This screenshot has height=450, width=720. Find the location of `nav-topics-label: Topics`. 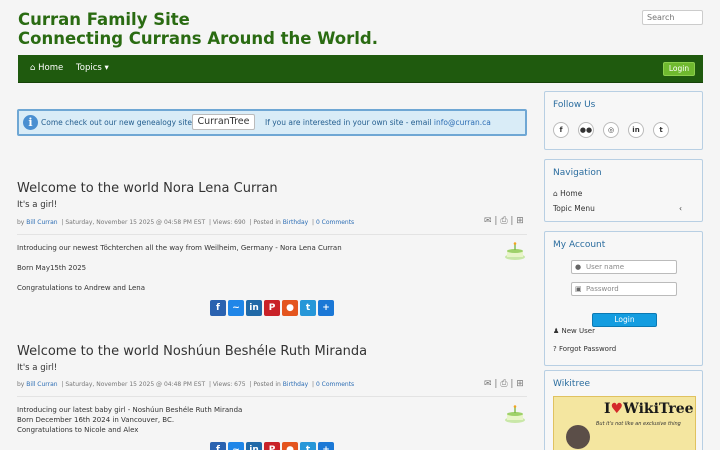

nav-topics-label: Topics is located at coordinates (89, 68).